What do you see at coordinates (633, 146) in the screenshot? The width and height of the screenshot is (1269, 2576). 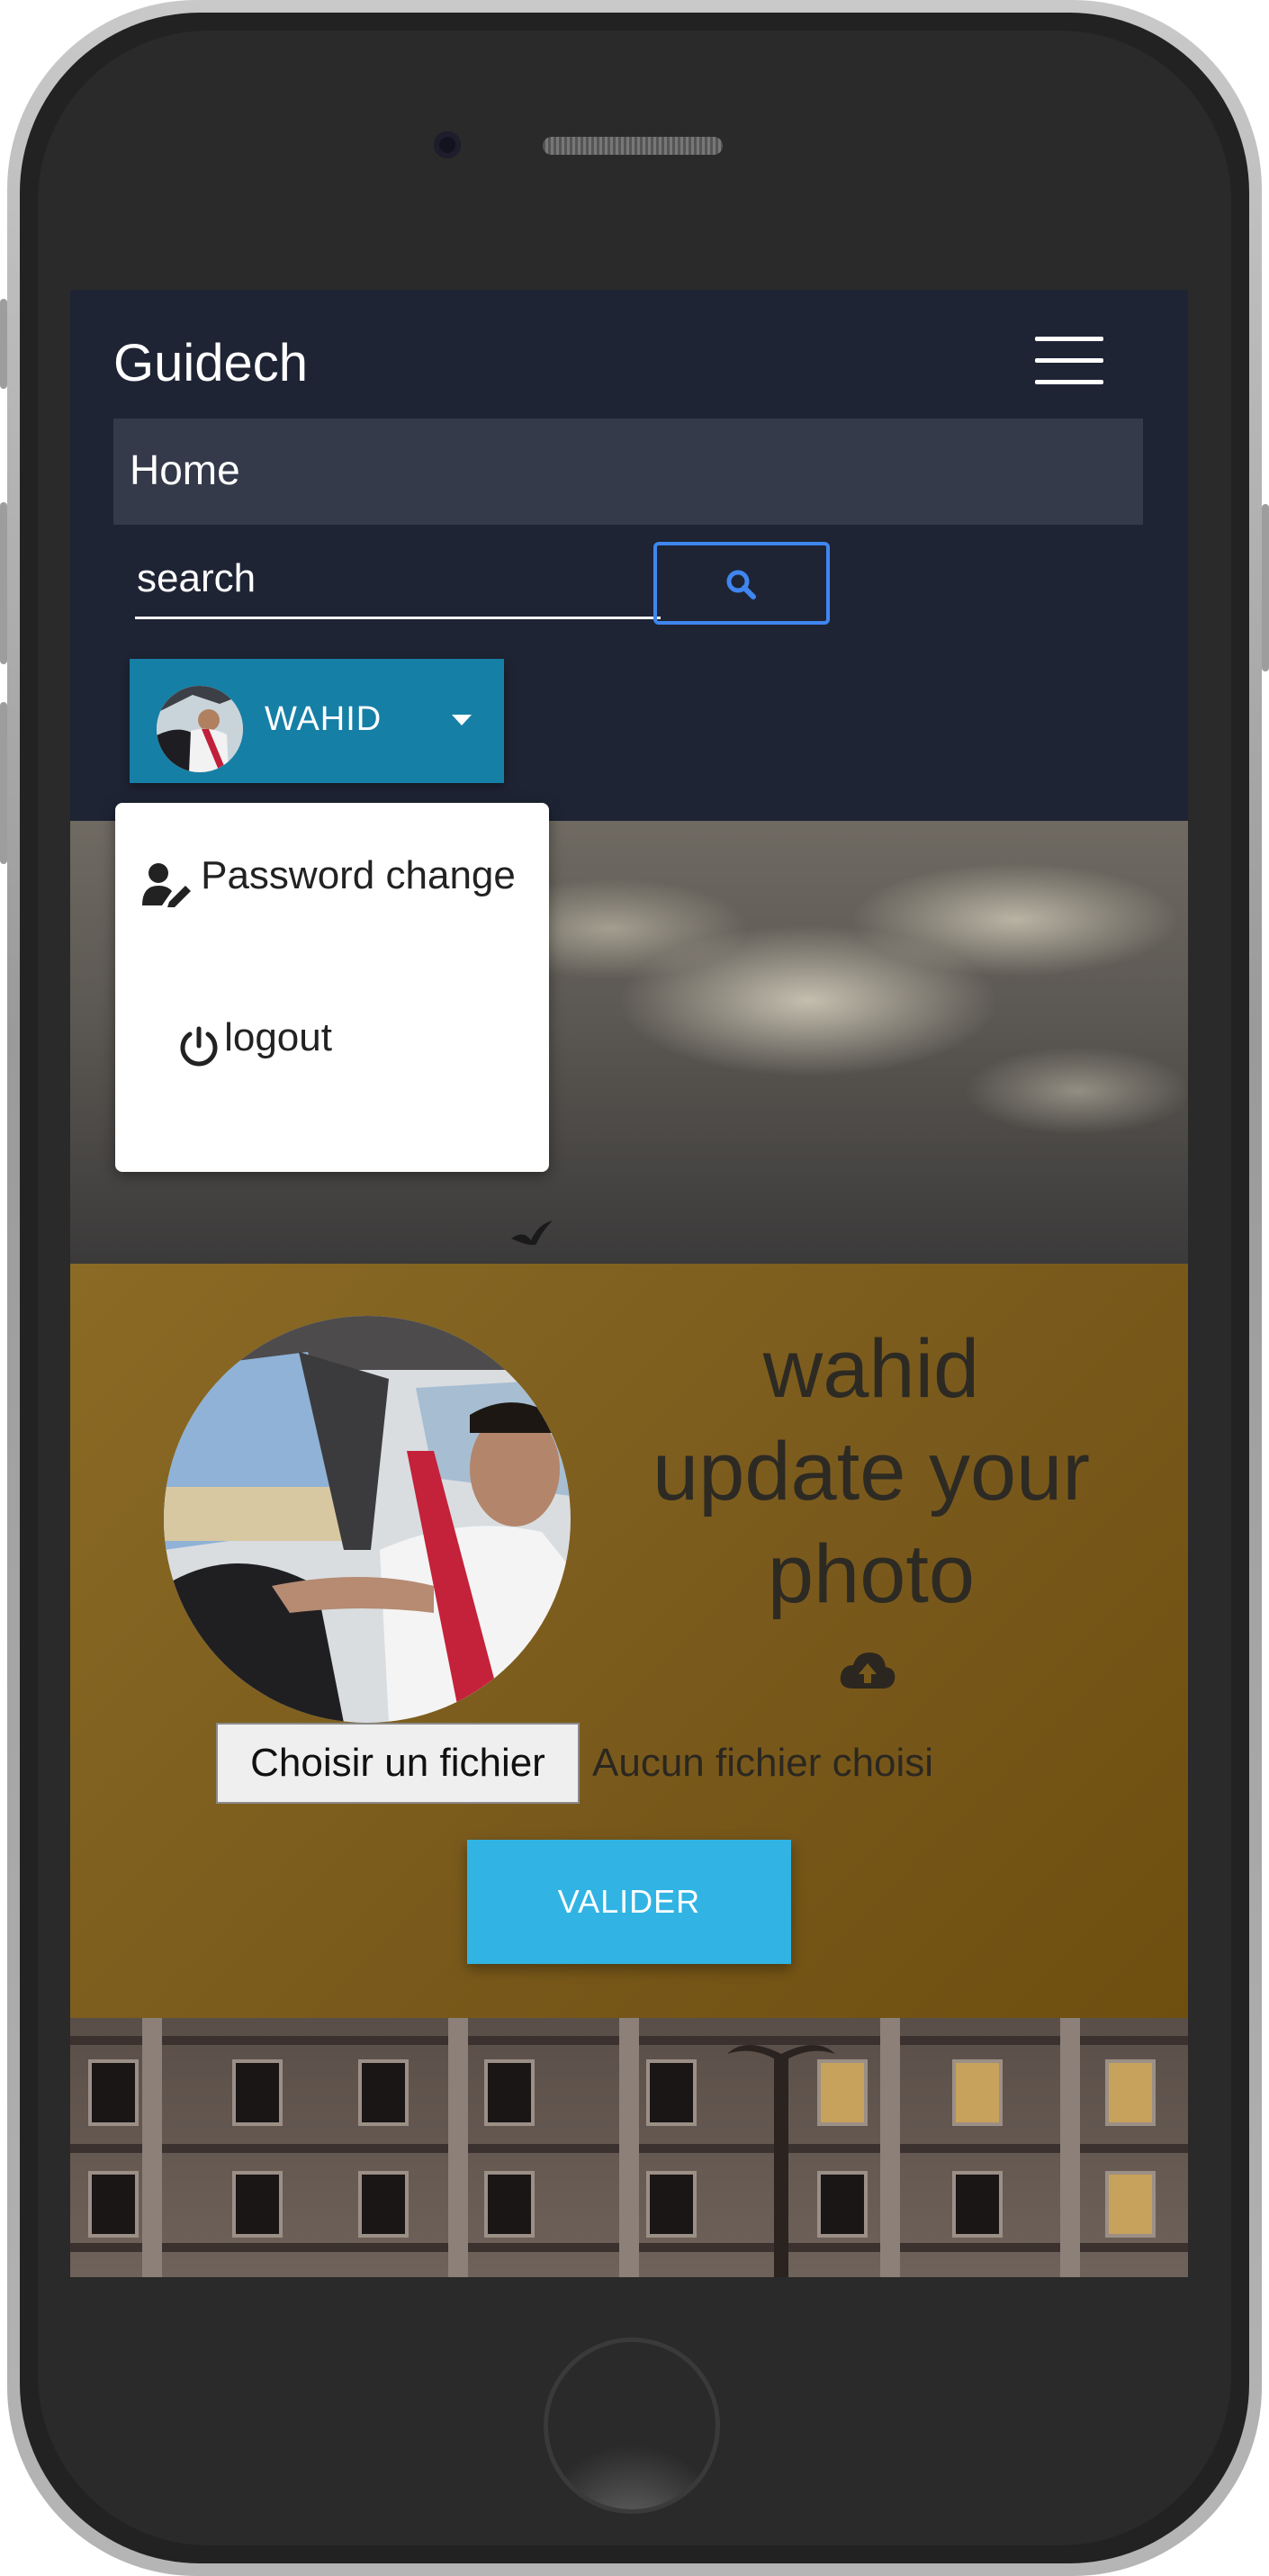 I see `speaker-grille` at bounding box center [633, 146].